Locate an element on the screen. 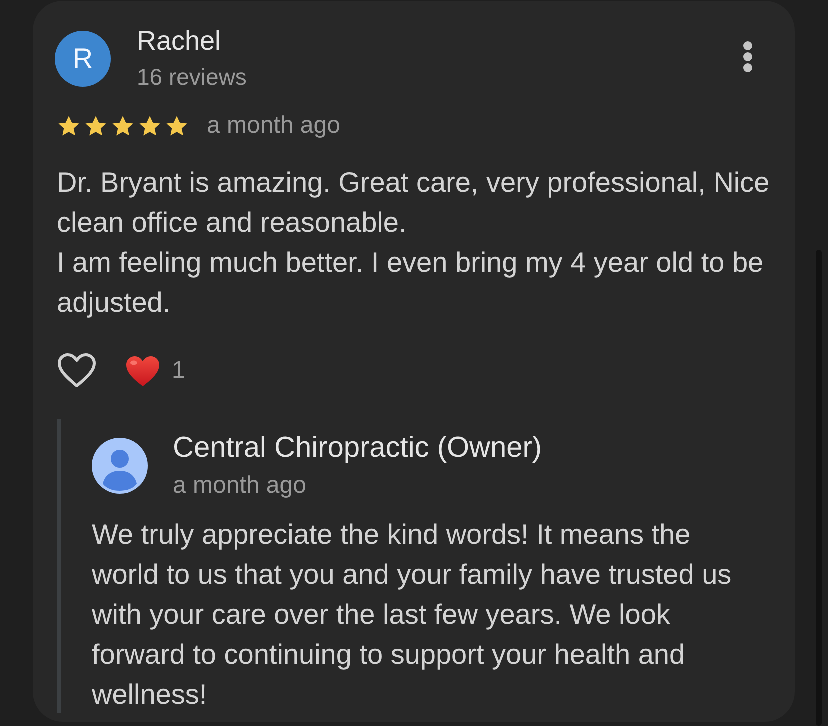 This screenshot has width=828, height=726. heart-icon is located at coordinates (77, 371).